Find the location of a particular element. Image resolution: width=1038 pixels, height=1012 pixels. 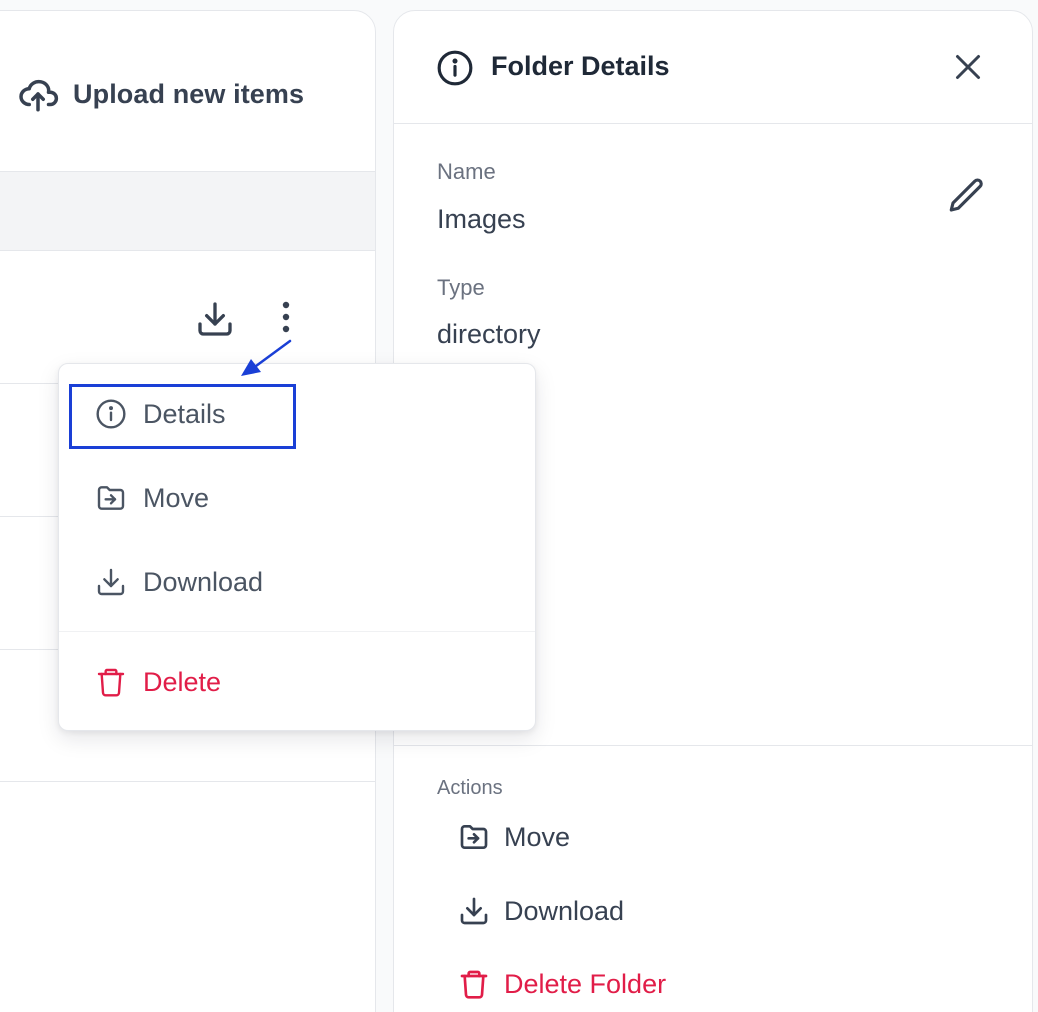

download-folder-button: Download is located at coordinates (541, 911).